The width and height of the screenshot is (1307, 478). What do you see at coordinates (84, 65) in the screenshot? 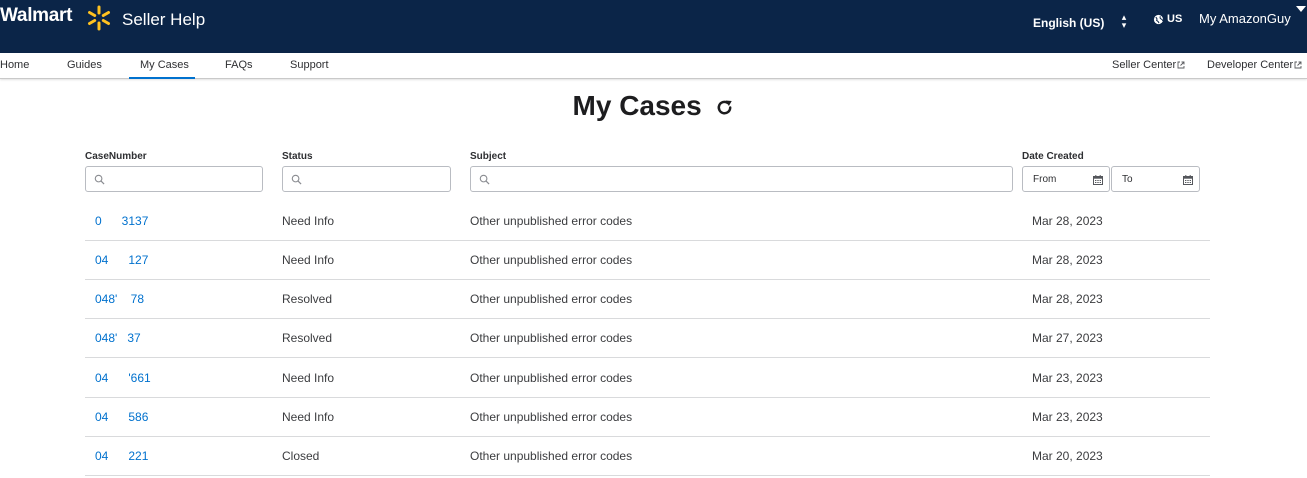
I see `nav-guides: Guides` at bounding box center [84, 65].